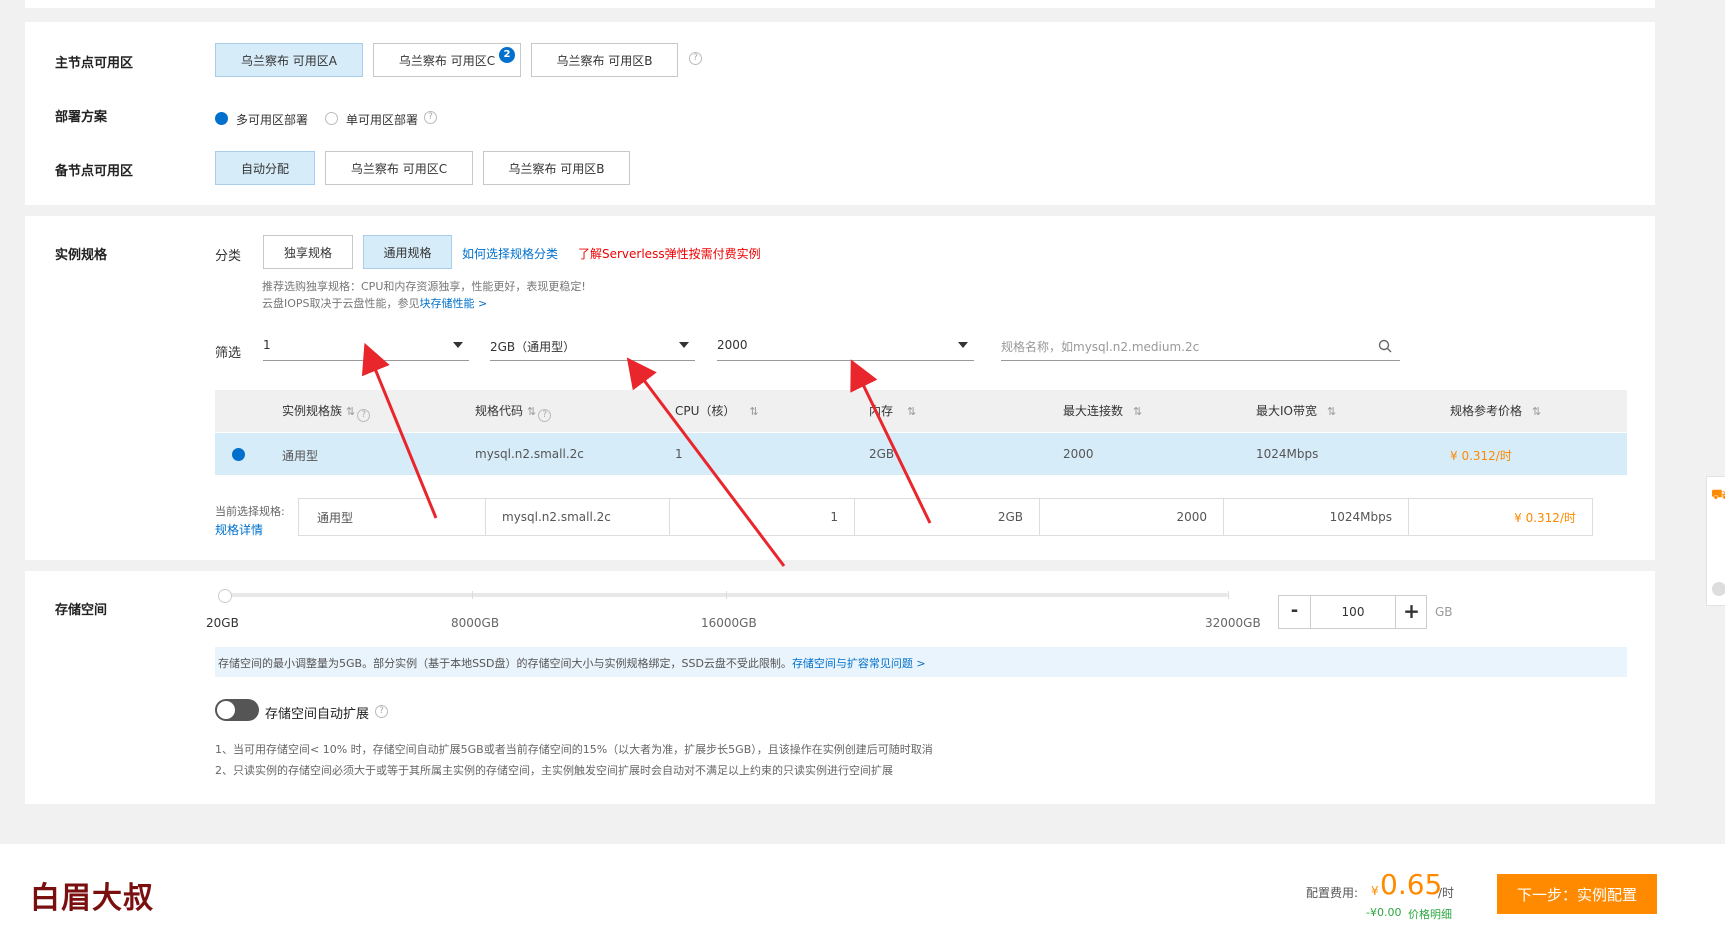 The image size is (1725, 937). Describe the element at coordinates (1430, 914) in the screenshot. I see `price-detail-link: 价格明细` at that location.